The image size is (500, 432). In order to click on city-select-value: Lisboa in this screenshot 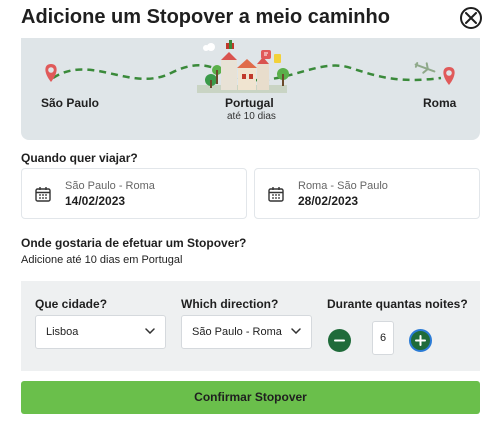, I will do `click(62, 332)`.